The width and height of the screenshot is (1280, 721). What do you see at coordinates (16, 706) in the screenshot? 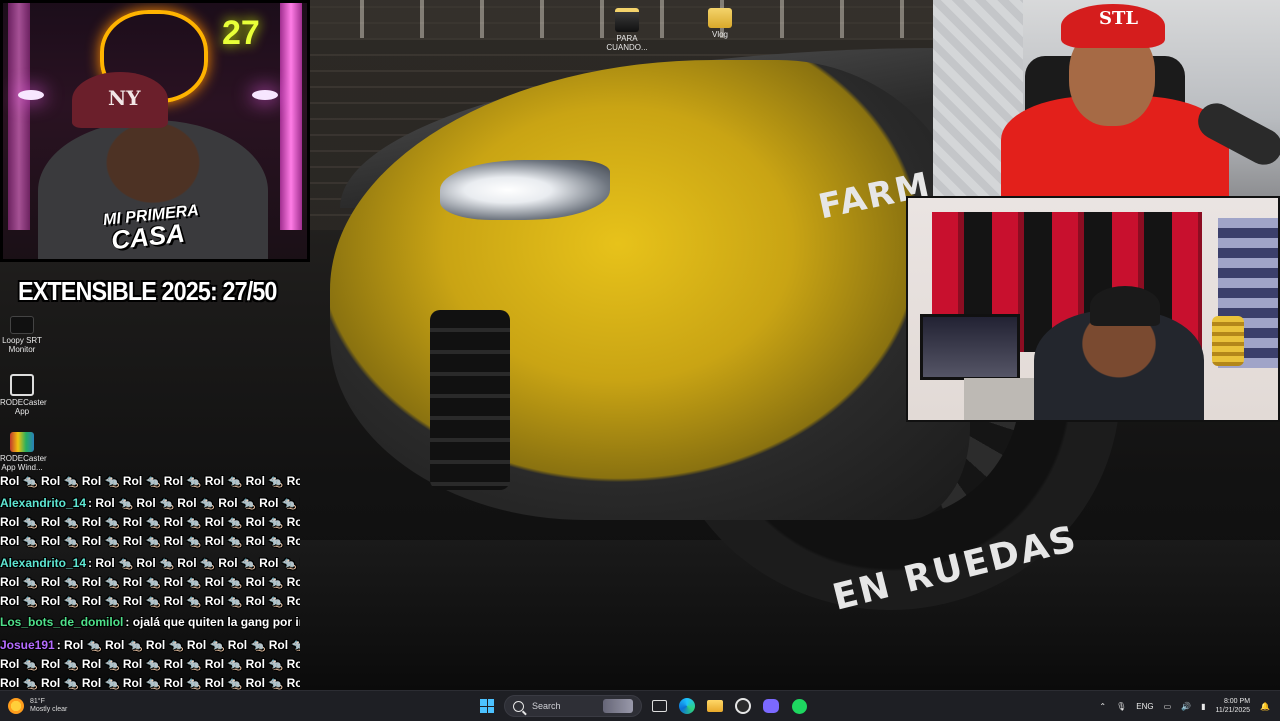
I see `weather-sun-icon` at bounding box center [16, 706].